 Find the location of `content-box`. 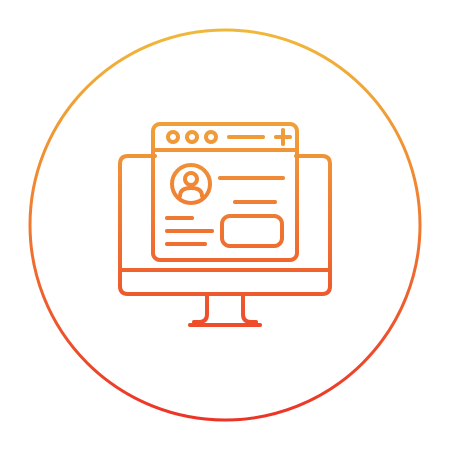

content-box is located at coordinates (252, 231).